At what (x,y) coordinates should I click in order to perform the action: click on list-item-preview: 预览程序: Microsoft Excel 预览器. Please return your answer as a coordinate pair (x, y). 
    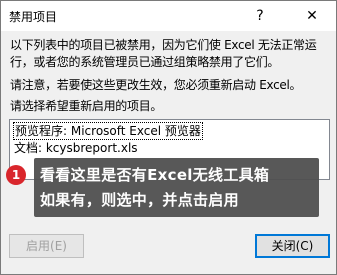
    Looking at the image, I should click on (108, 131).